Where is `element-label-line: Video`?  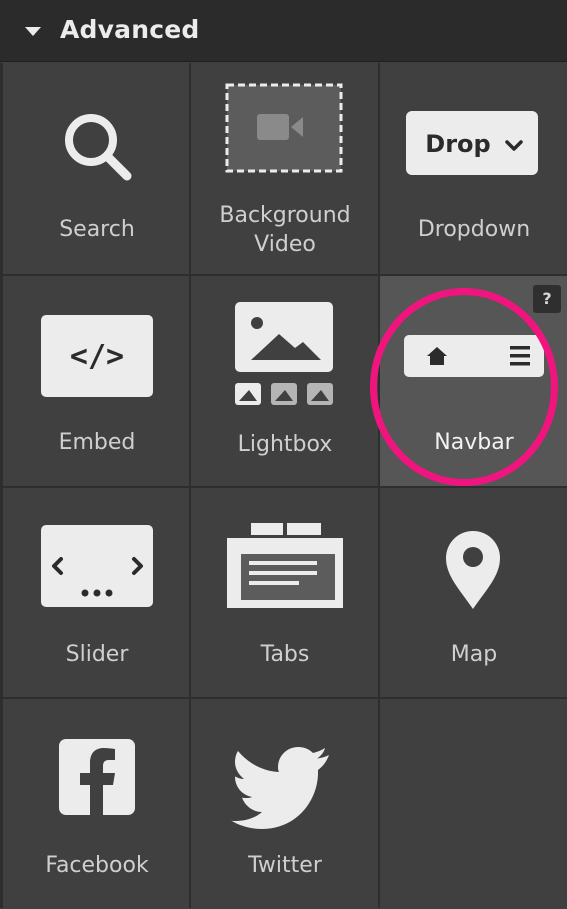 element-label-line: Video is located at coordinates (285, 244).